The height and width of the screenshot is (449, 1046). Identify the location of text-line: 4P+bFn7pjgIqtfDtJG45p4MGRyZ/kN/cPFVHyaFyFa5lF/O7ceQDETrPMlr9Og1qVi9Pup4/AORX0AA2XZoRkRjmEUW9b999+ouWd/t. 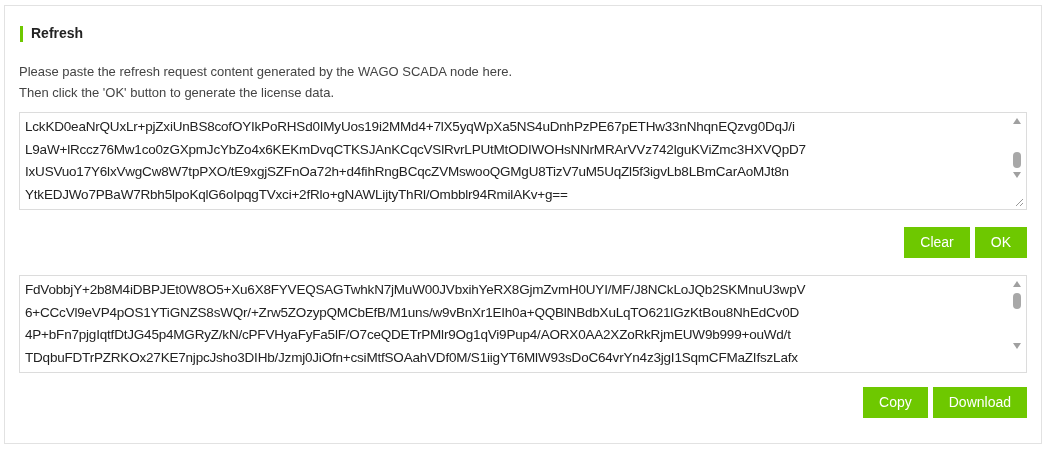
(408, 335).